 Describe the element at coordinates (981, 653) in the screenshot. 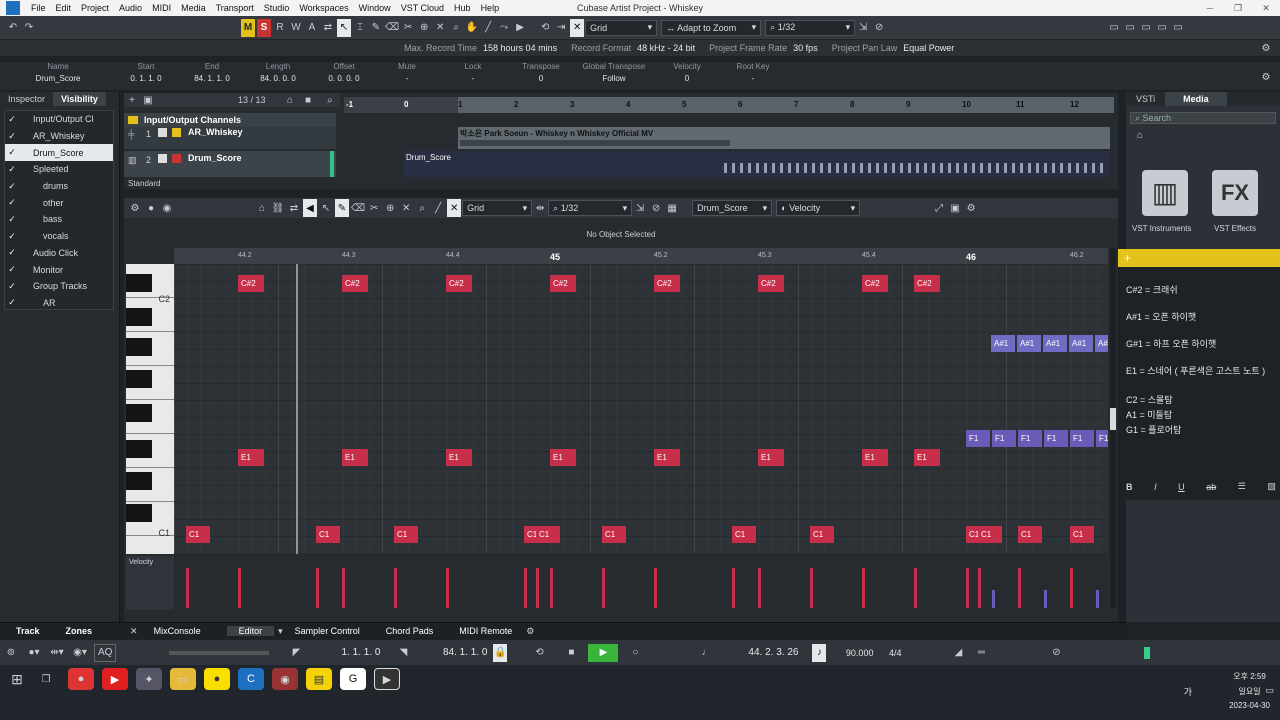

I see `input-meter-icon: ═` at that location.